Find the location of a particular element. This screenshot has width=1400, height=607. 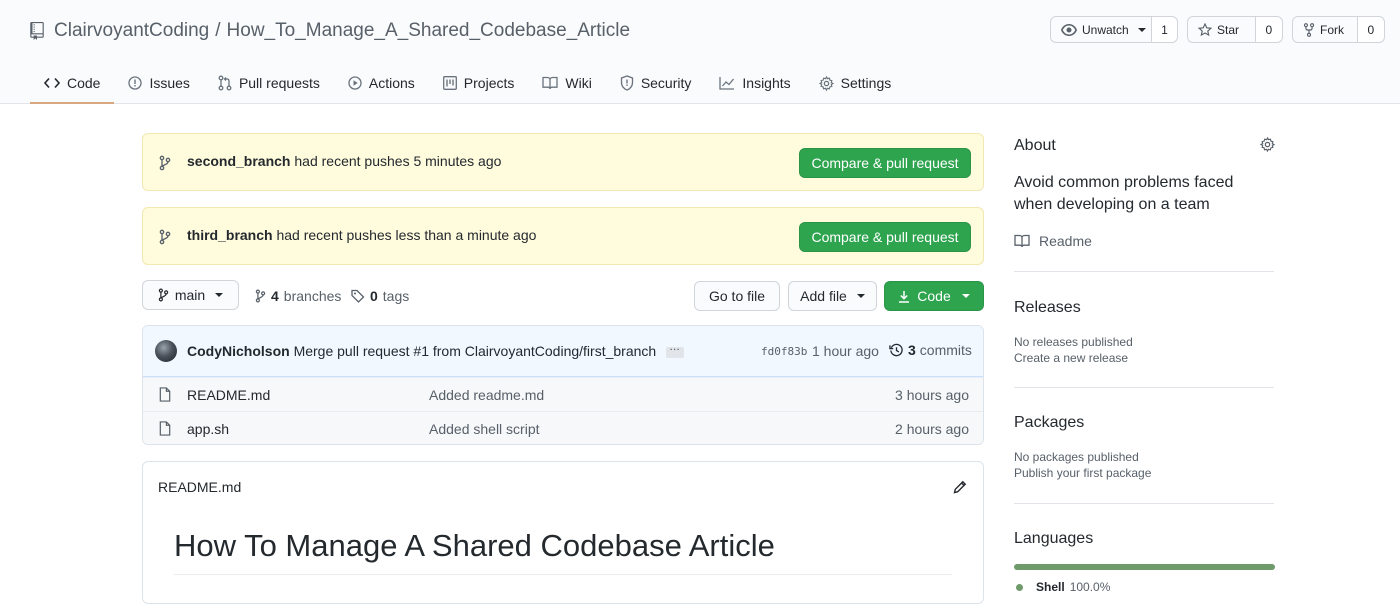

tab-wiki: Wiki is located at coordinates (566, 84).